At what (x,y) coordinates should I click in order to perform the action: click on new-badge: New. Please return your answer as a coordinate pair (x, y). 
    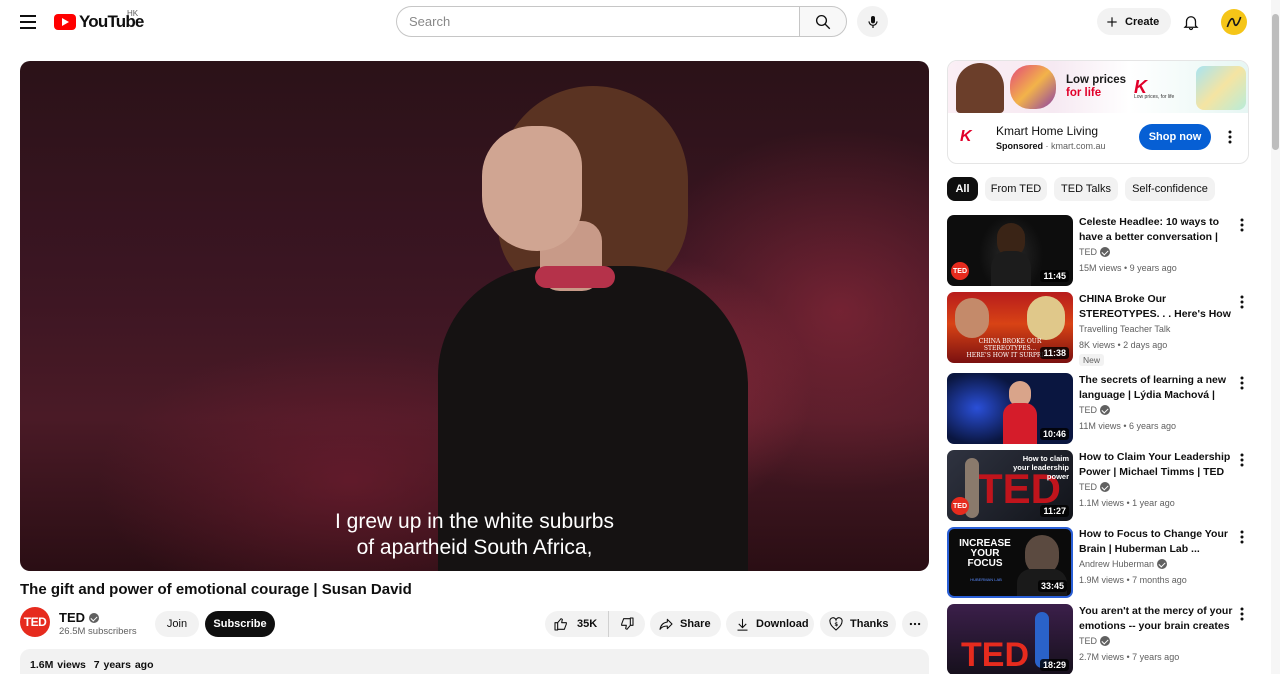
    Looking at the image, I should click on (1092, 360).